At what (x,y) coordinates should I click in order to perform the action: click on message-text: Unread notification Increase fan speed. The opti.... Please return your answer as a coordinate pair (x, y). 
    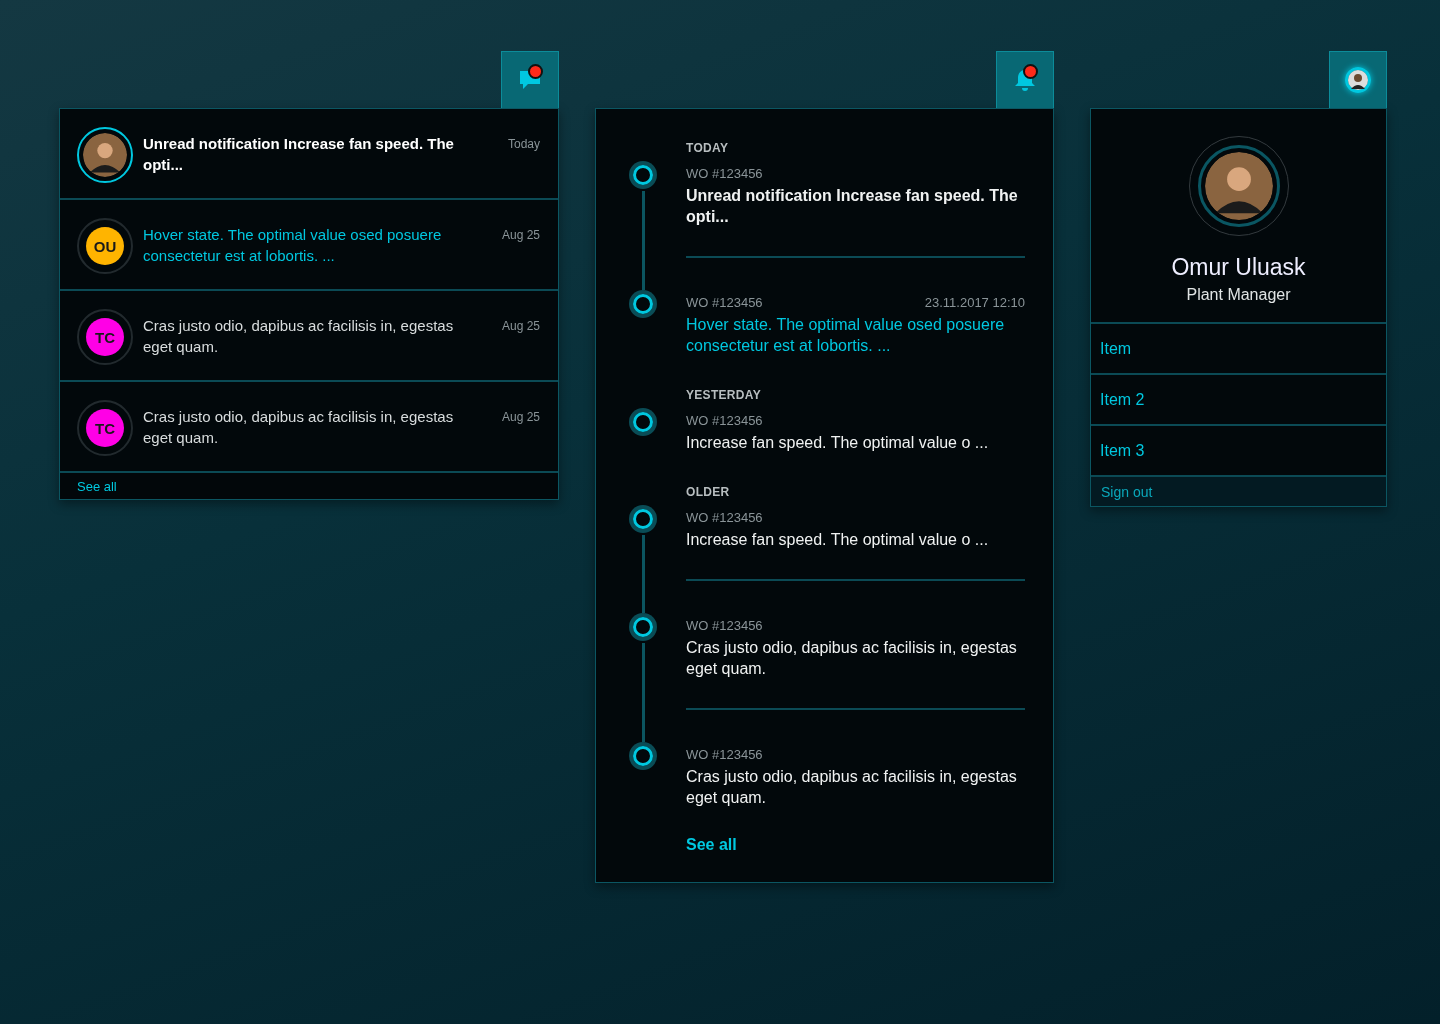
    Looking at the image, I should click on (299, 154).